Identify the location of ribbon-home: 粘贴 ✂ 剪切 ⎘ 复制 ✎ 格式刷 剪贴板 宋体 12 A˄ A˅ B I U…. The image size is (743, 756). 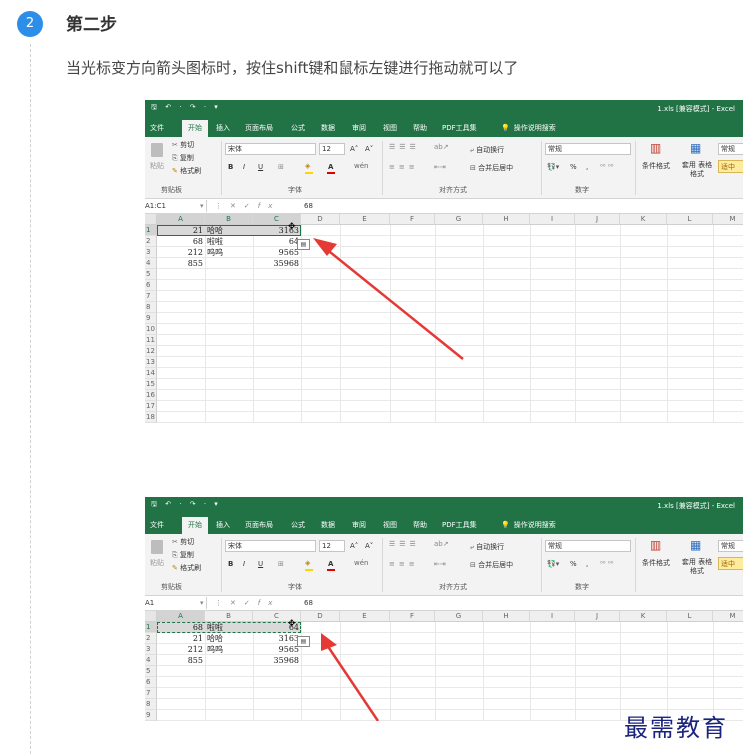
(444, 168).